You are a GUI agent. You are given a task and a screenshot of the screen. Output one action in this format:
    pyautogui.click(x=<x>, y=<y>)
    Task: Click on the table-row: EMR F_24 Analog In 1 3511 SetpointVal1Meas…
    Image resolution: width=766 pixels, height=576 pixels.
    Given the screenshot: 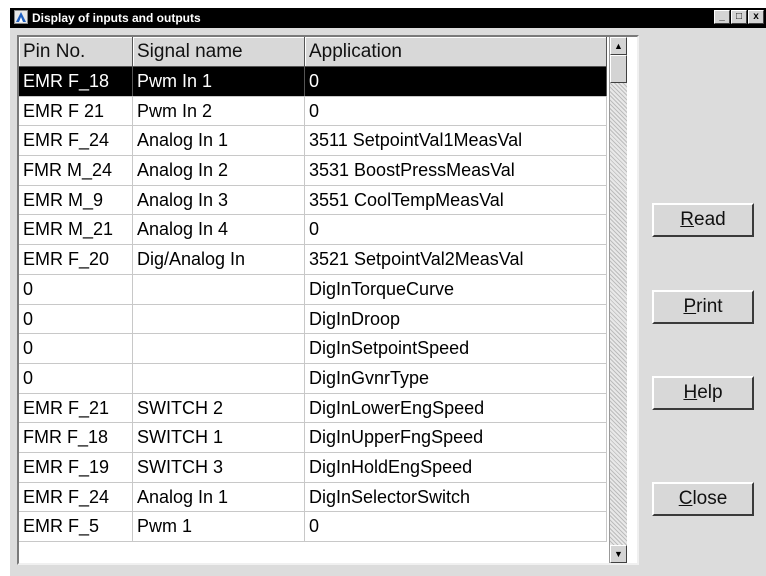 What is the action you would take?
    pyautogui.click(x=313, y=141)
    